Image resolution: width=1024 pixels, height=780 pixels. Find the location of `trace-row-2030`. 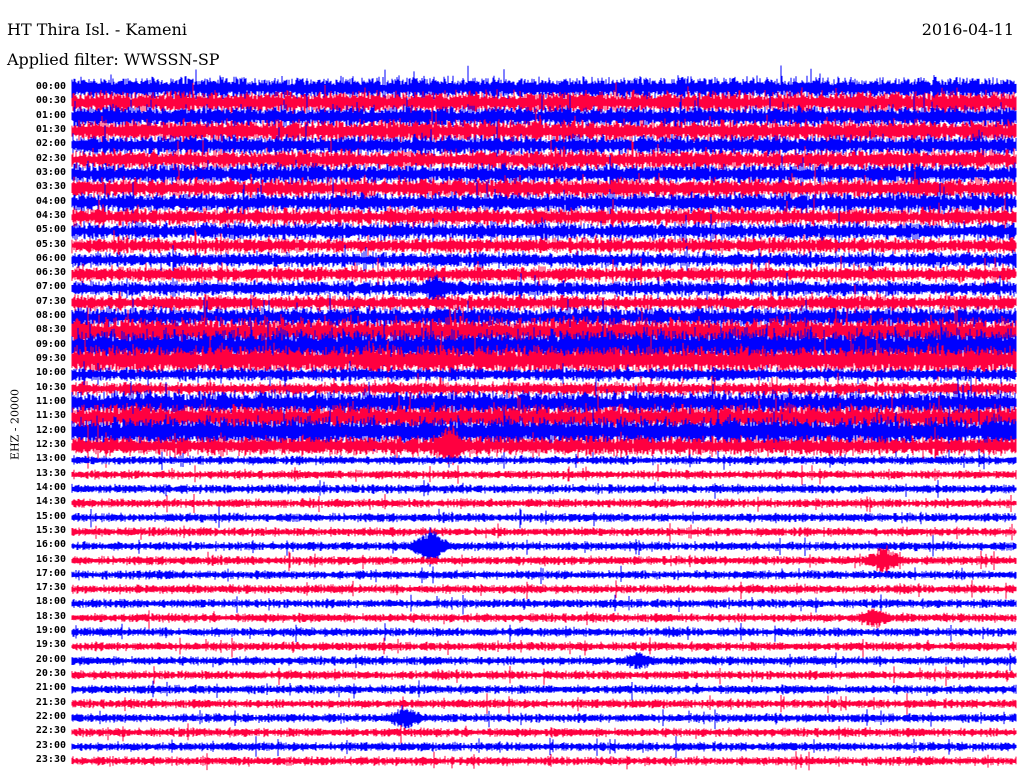

trace-row-2030 is located at coordinates (544, 676).